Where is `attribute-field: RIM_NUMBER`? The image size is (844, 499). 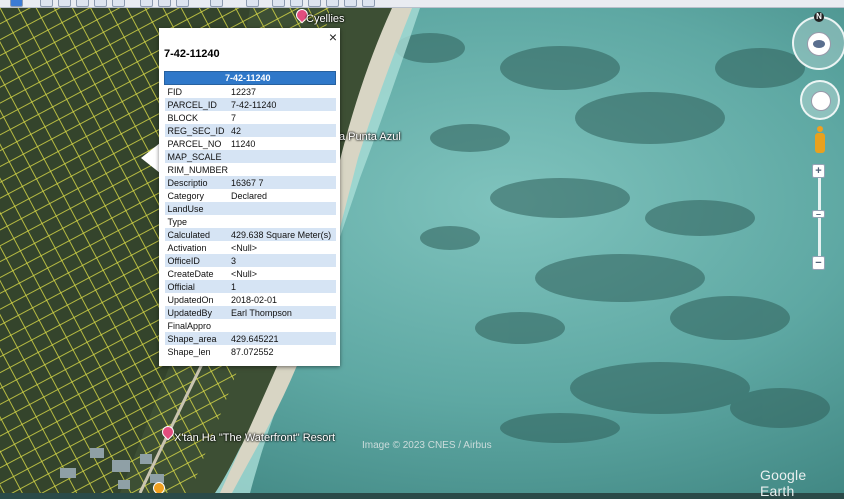 attribute-field: RIM_NUMBER is located at coordinates (198, 169).